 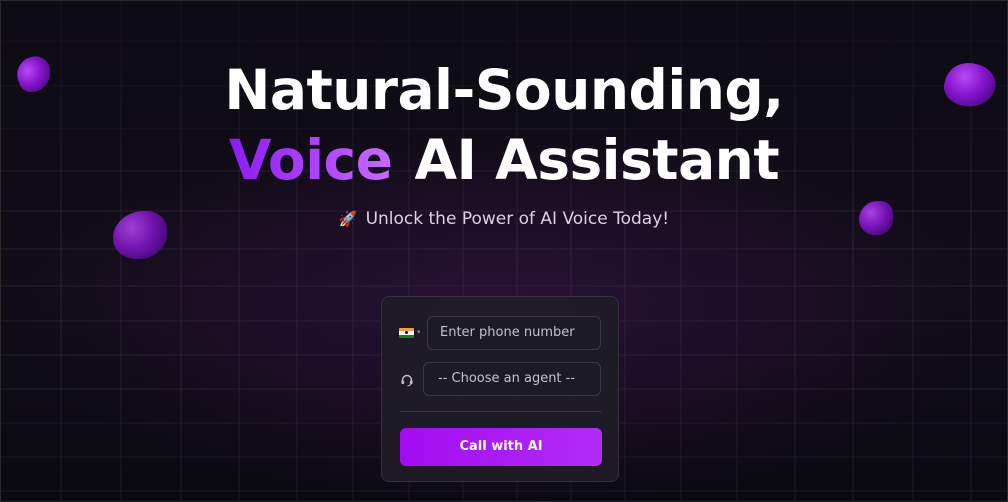 I want to click on india-flag-icon, so click(x=406, y=333).